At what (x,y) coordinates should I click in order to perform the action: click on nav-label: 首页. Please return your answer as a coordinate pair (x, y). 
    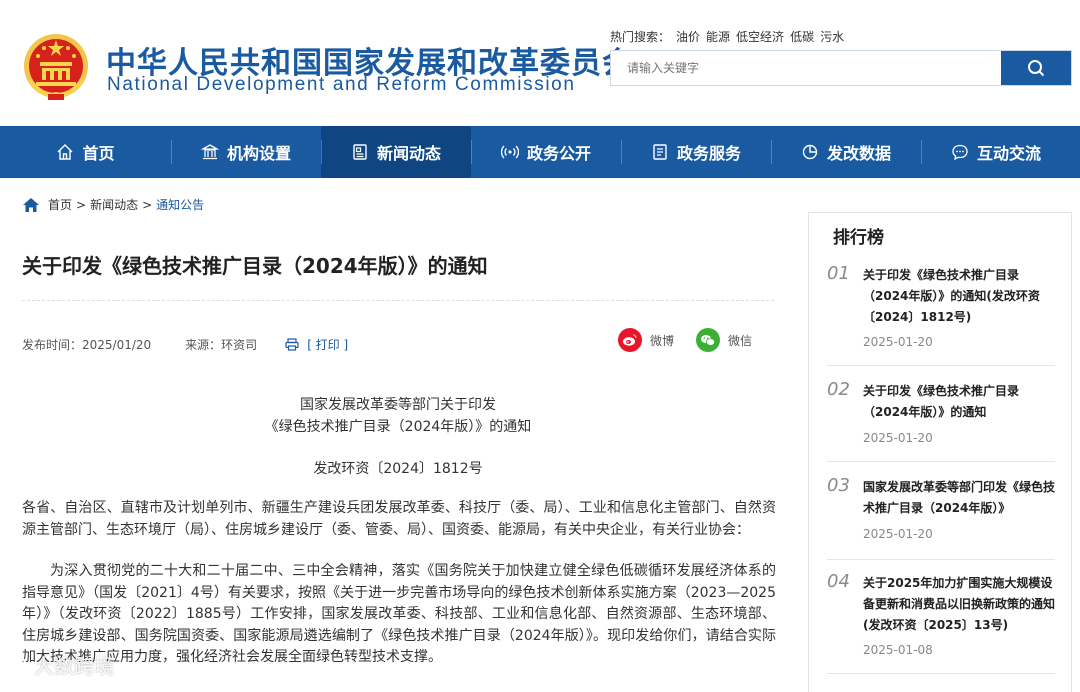
    Looking at the image, I should click on (98, 153).